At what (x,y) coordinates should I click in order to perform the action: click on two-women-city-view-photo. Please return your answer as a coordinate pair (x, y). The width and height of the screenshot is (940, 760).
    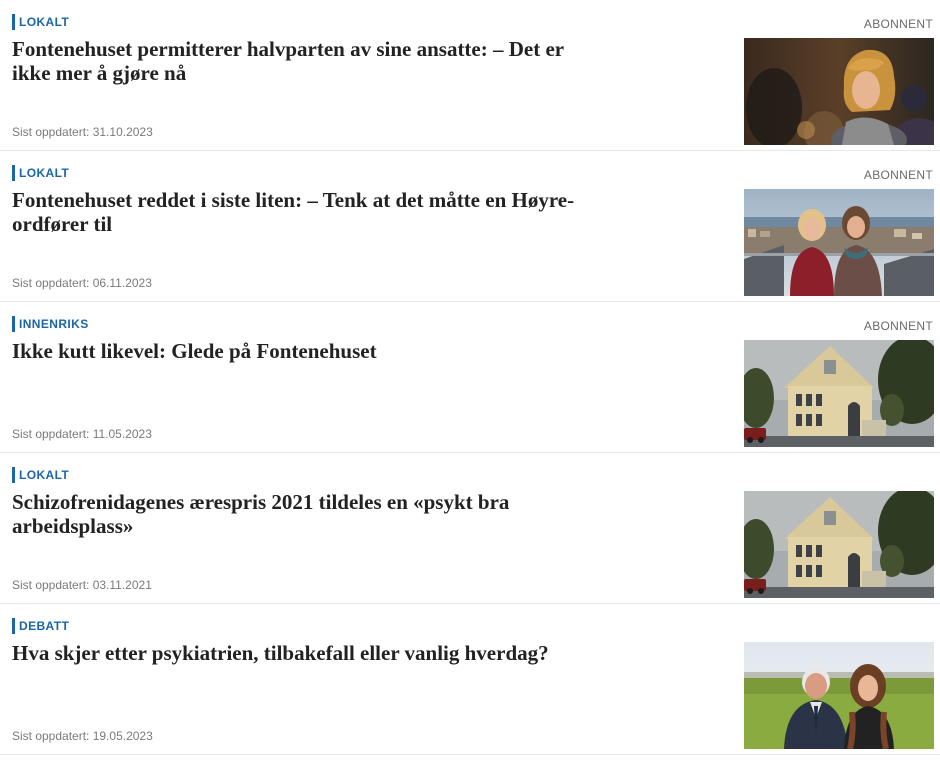
    Looking at the image, I should click on (839, 242).